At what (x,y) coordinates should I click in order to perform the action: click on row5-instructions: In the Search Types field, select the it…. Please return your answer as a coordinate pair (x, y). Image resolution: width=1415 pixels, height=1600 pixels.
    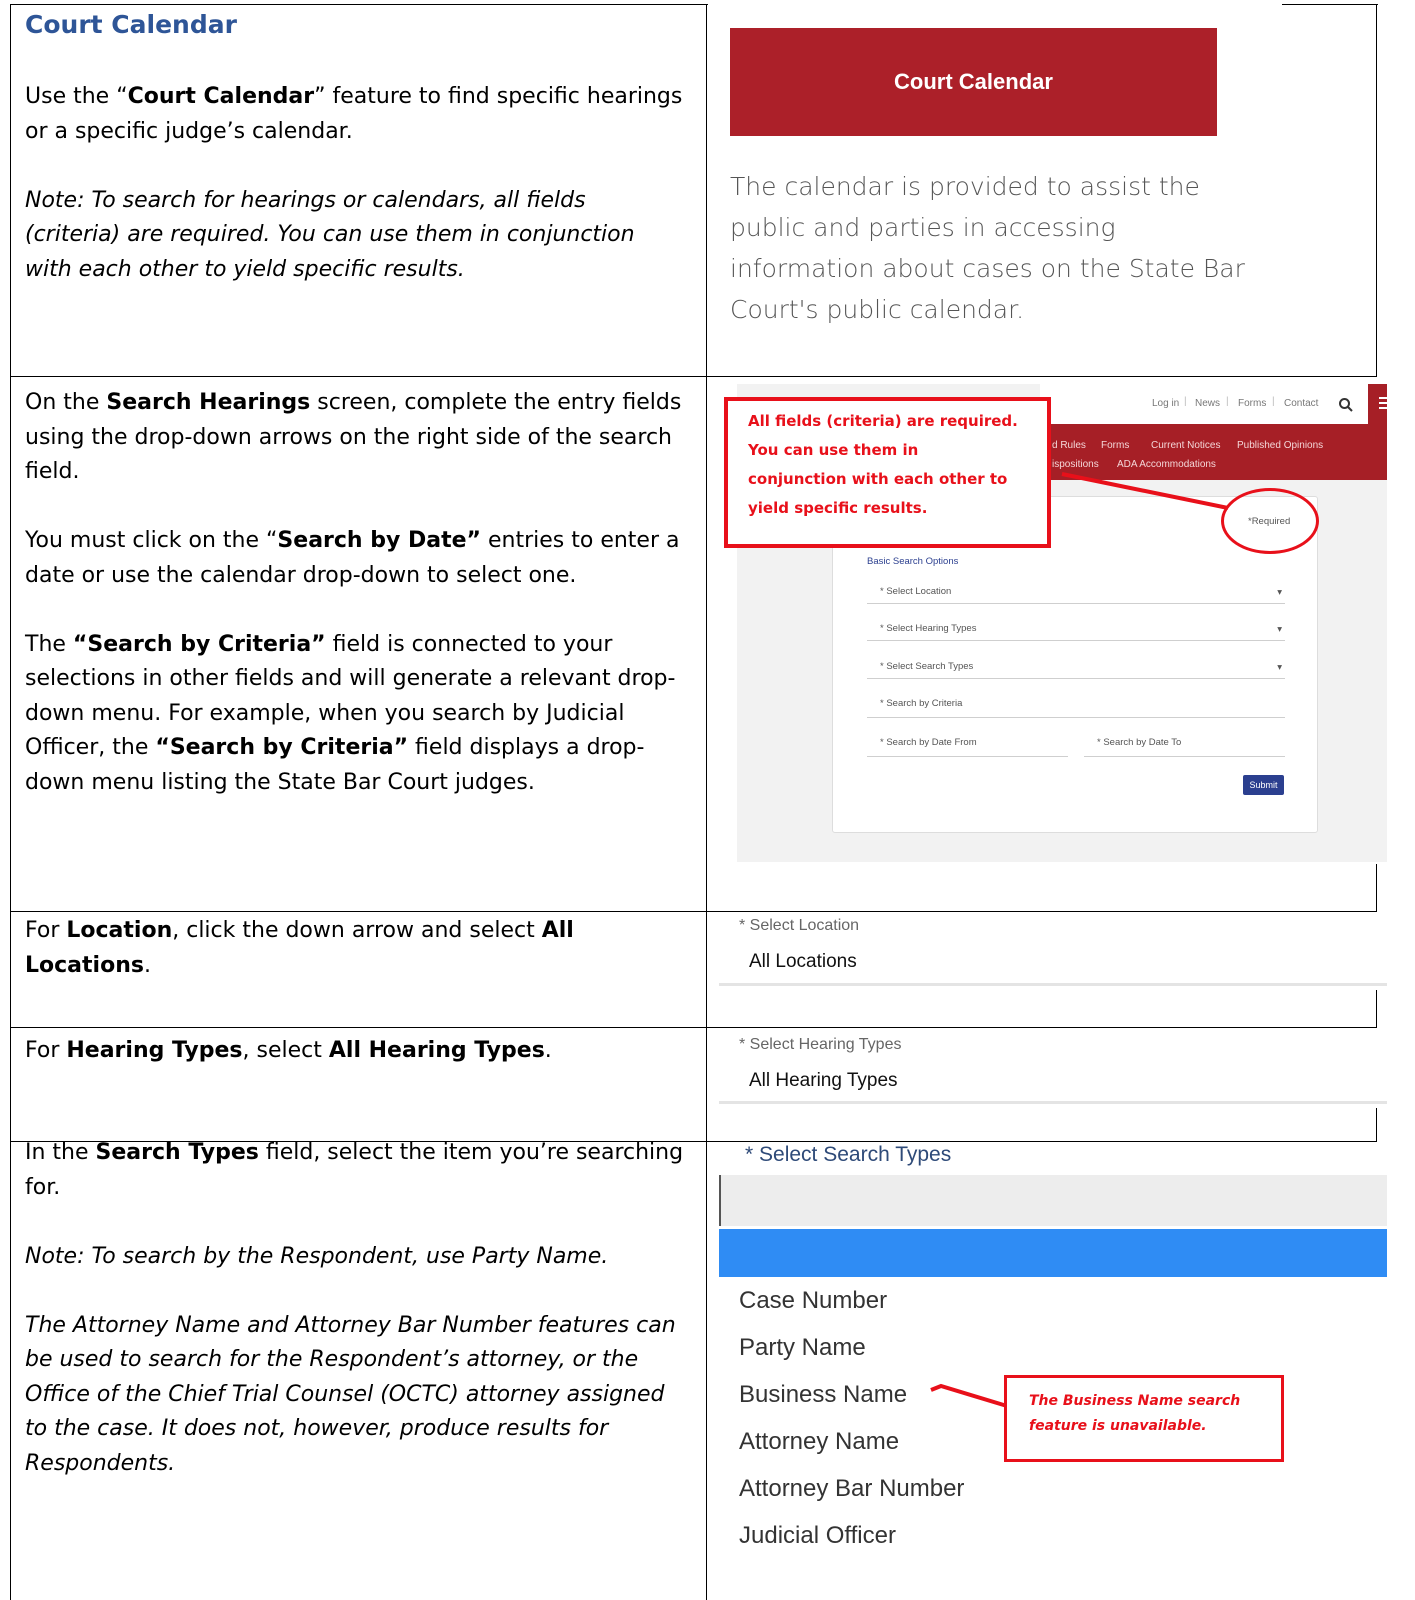
    Looking at the image, I should click on (355, 1326).